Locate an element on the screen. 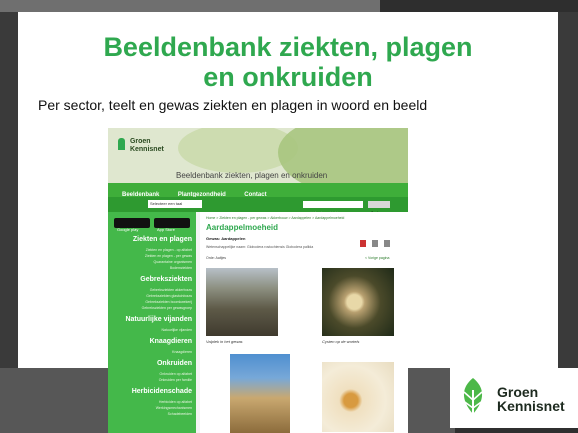 This screenshot has width=578, height=433. sidebar-heading-gebreksziekten: Gebreksziekten is located at coordinates (150, 279).